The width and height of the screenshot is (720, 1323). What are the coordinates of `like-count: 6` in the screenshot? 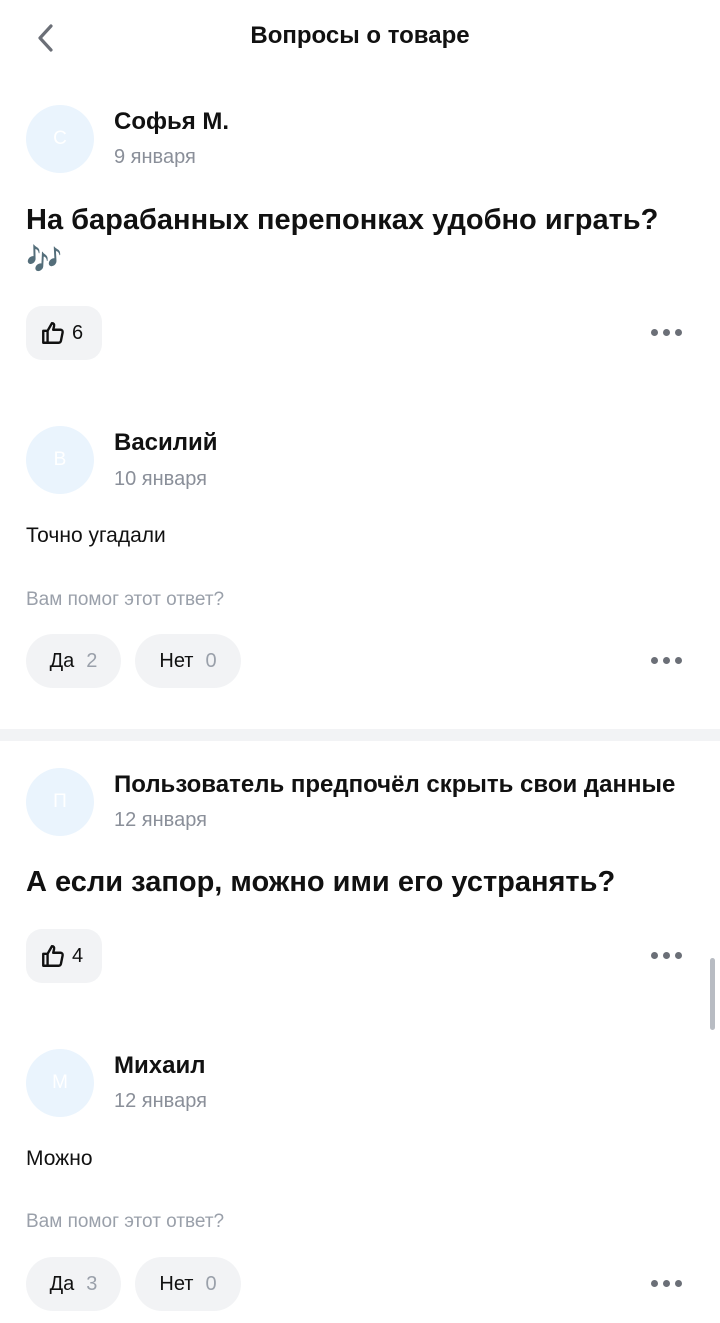 It's located at (78, 332).